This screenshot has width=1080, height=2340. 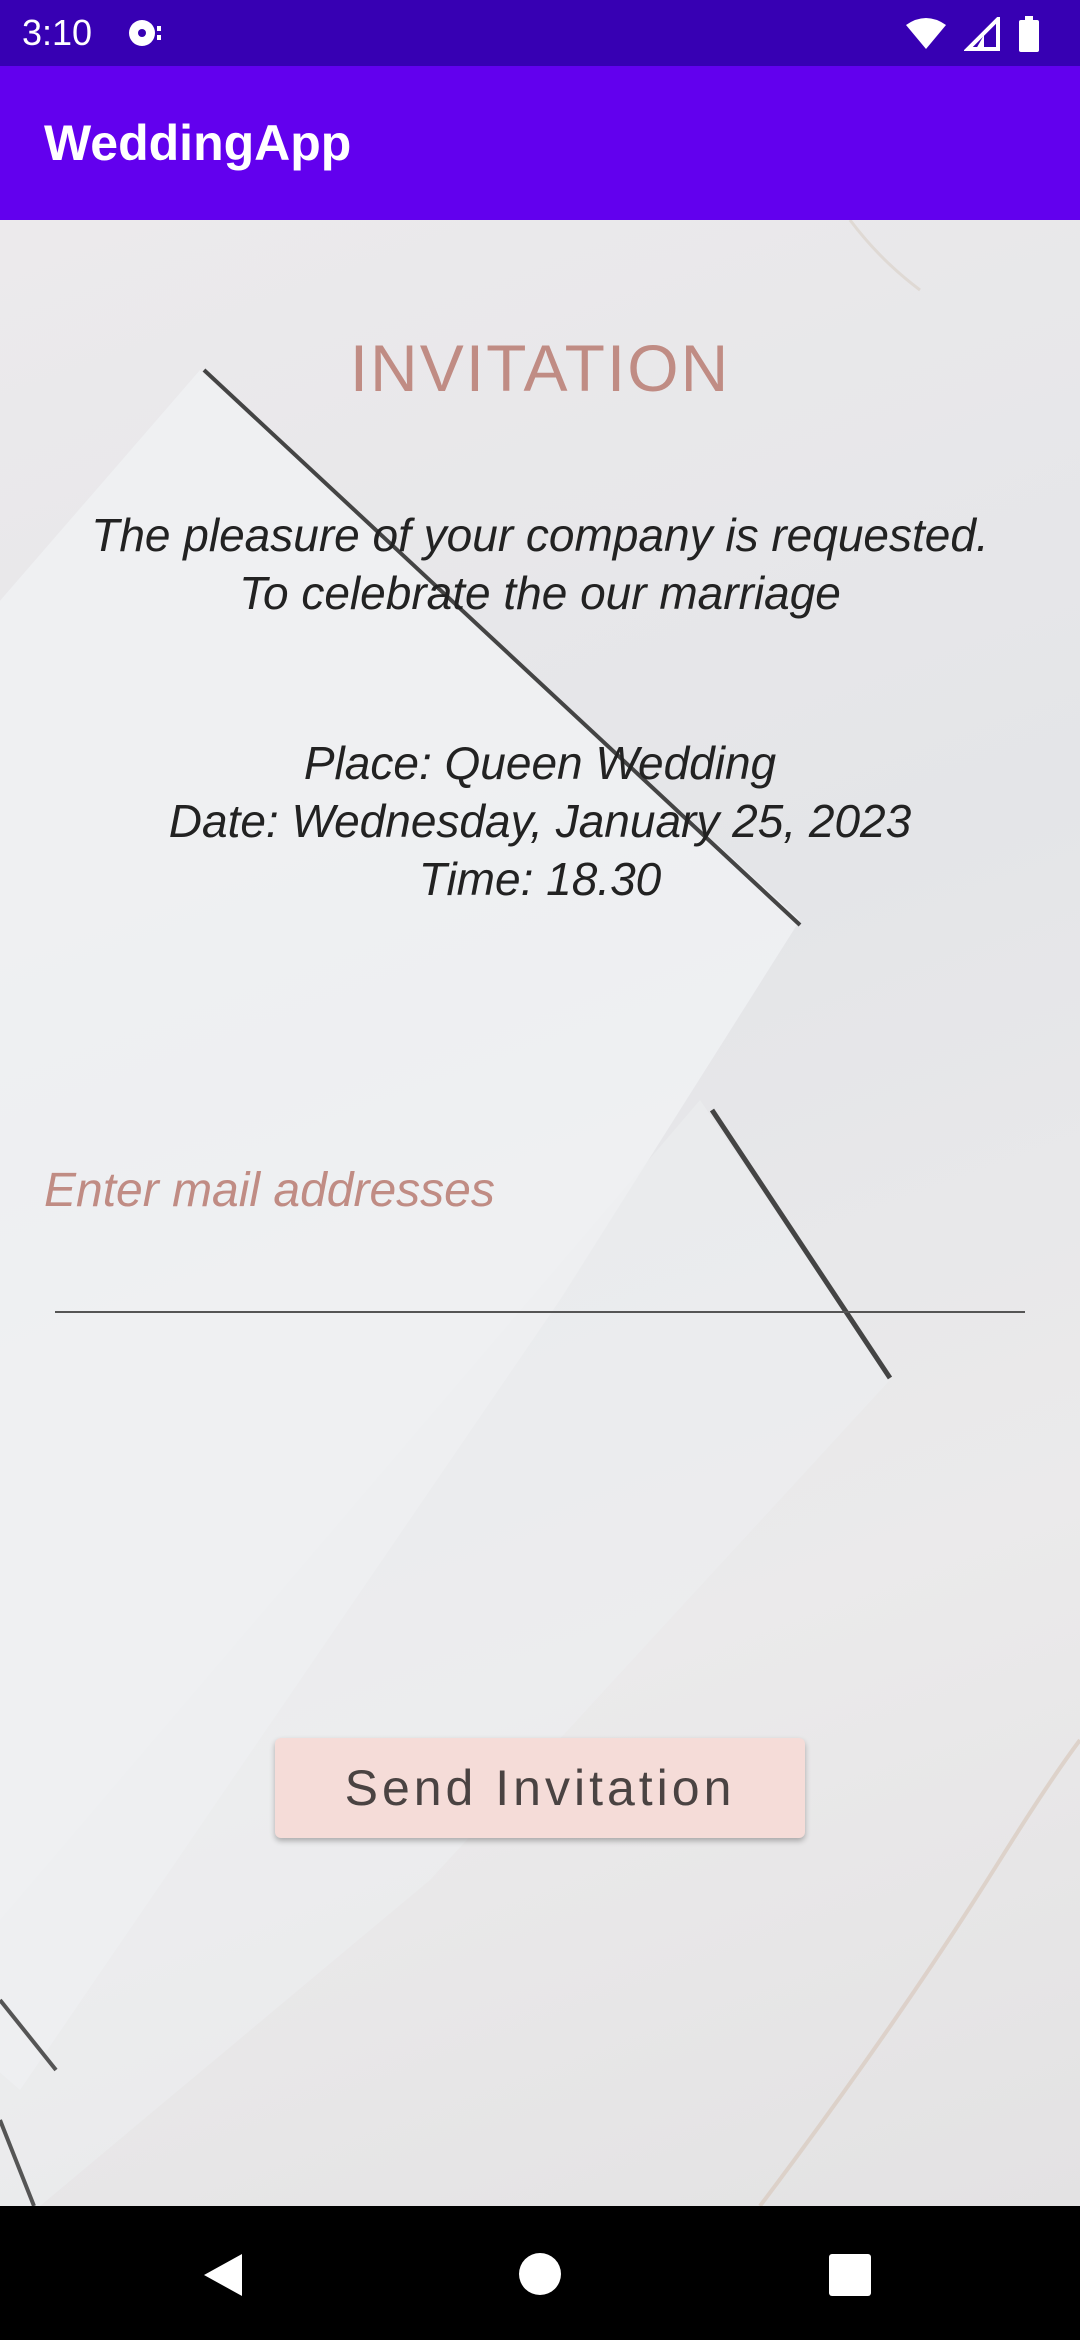 I want to click on battery-icon, so click(x=1029, y=34).